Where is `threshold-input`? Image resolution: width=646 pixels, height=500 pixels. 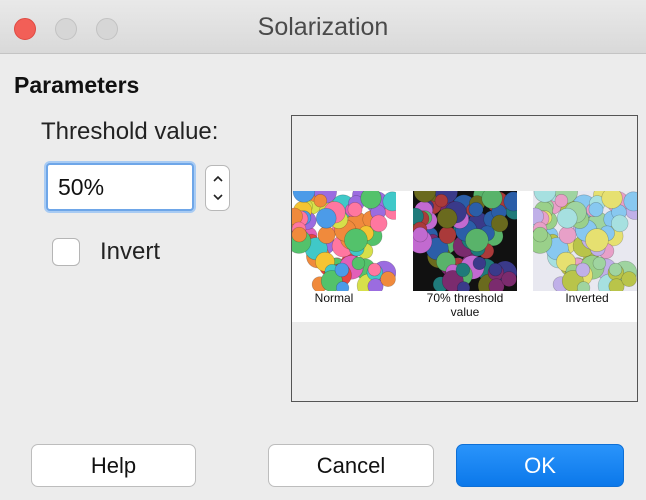
threshold-input is located at coordinates (120, 187).